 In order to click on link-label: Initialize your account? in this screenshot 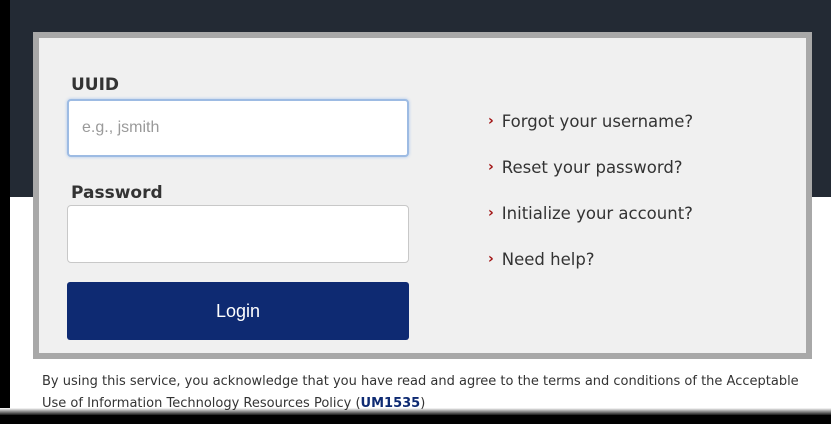, I will do `click(597, 213)`.